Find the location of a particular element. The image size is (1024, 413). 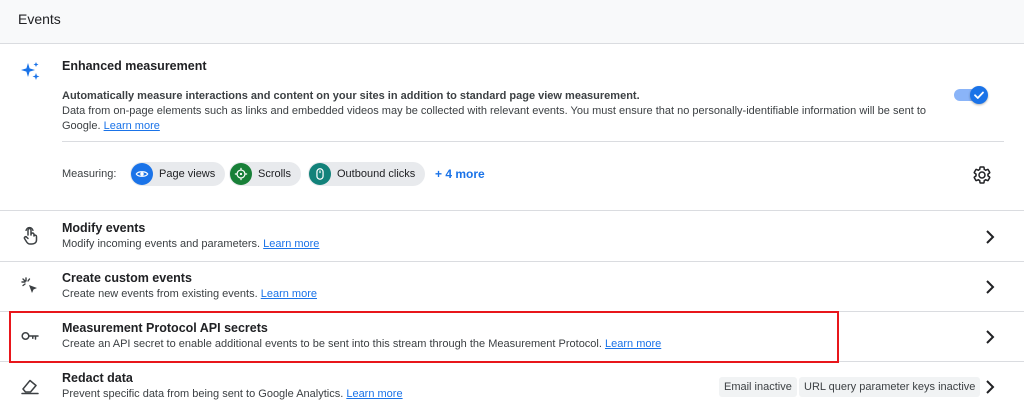

more-events-link: + 4 more is located at coordinates (460, 174).